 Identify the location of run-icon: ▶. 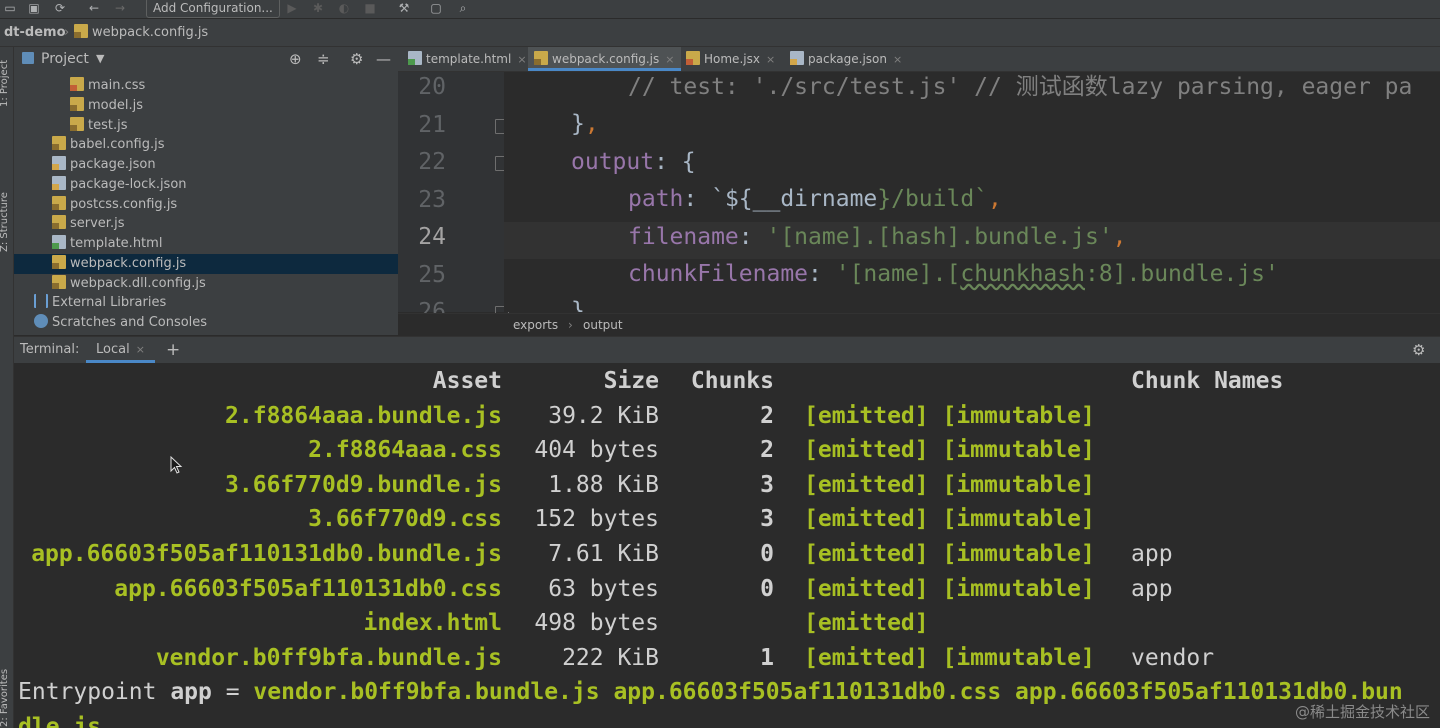
(292, 8).